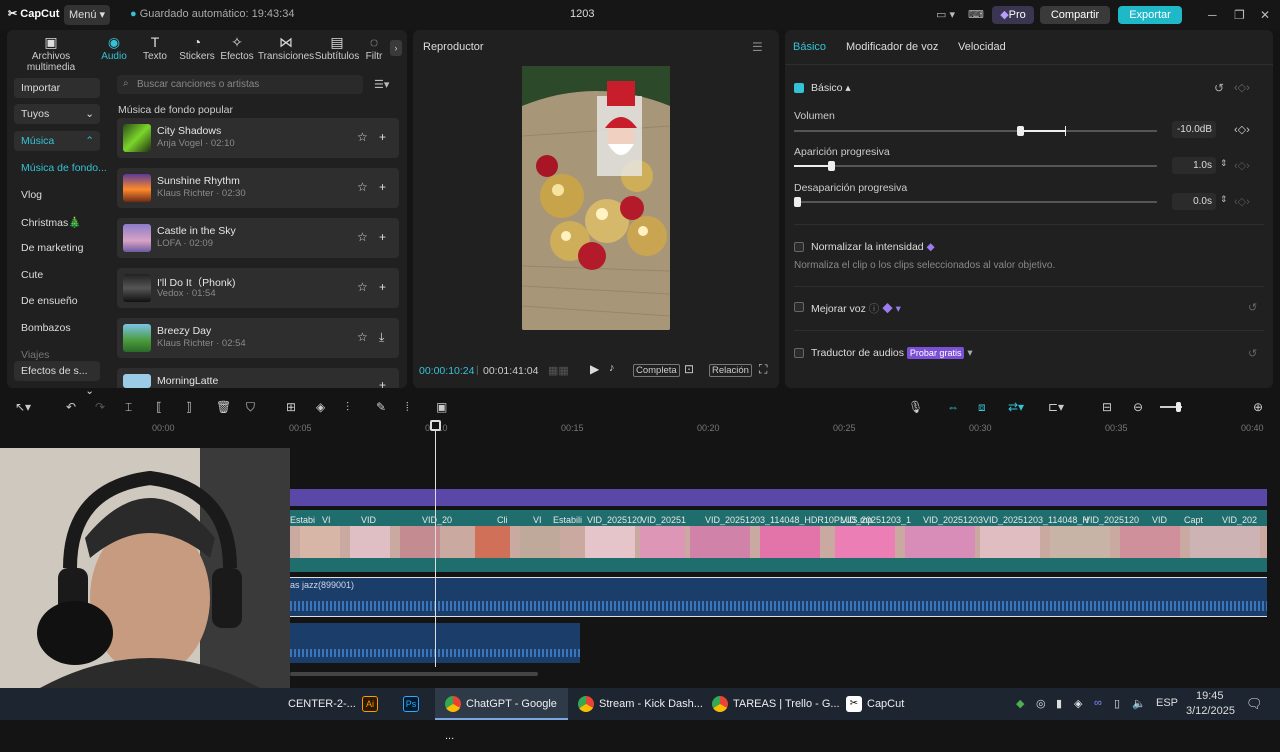 Image resolution: width=1280 pixels, height=752 pixels. Describe the element at coordinates (797, 202) in the screenshot. I see `fade-out-knob` at that location.